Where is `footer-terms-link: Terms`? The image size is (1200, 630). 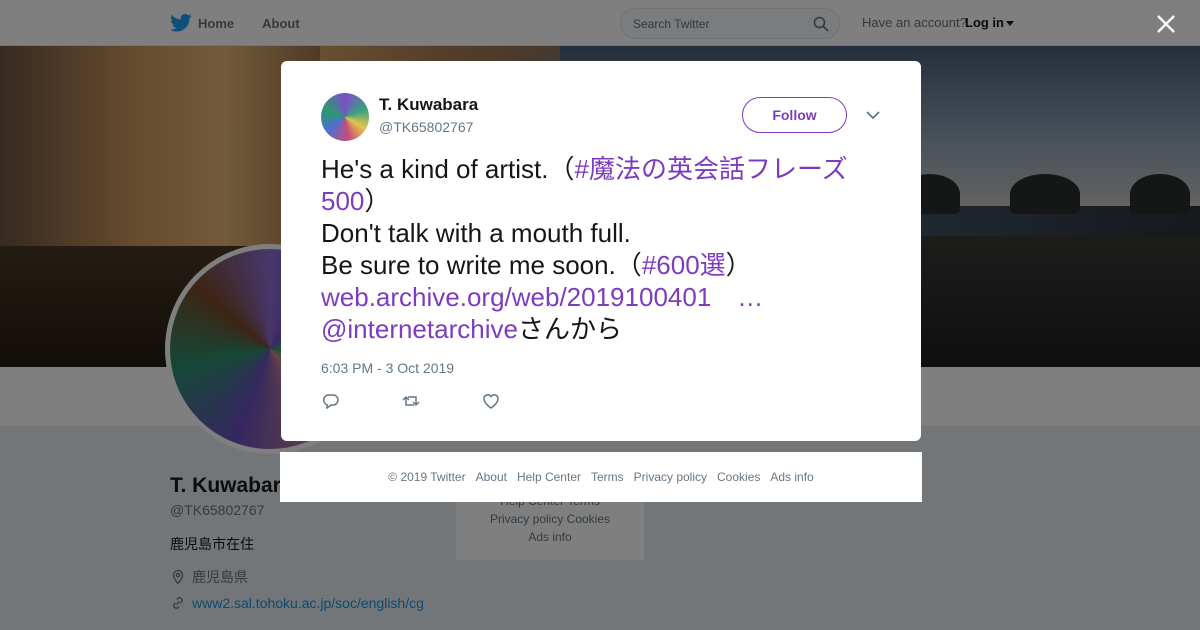
footer-terms-link: Terms is located at coordinates (607, 477).